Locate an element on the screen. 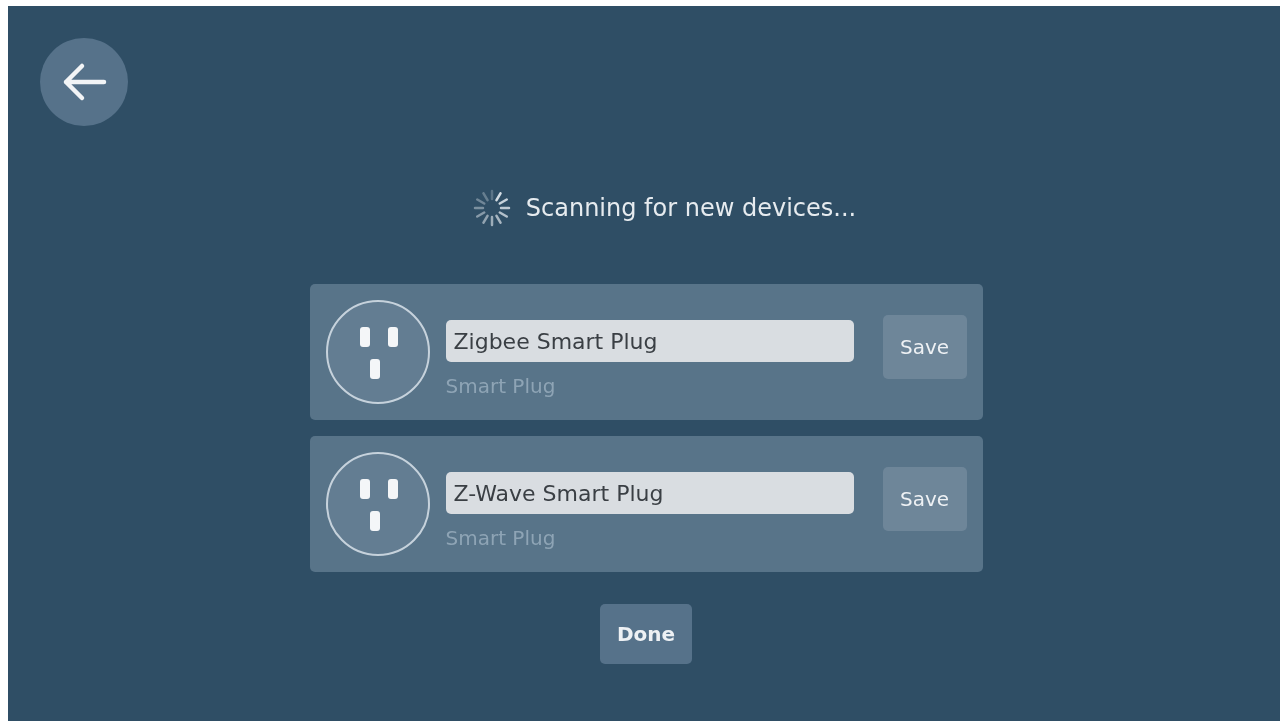  done-button: Done is located at coordinates (646, 634).